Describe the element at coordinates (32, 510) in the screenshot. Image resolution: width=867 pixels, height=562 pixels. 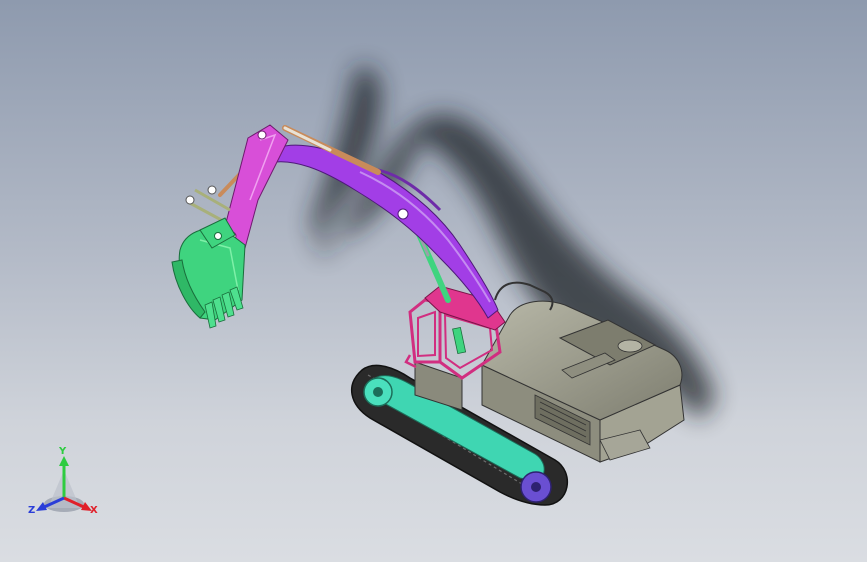
I see `z-axis-label: Z` at that location.